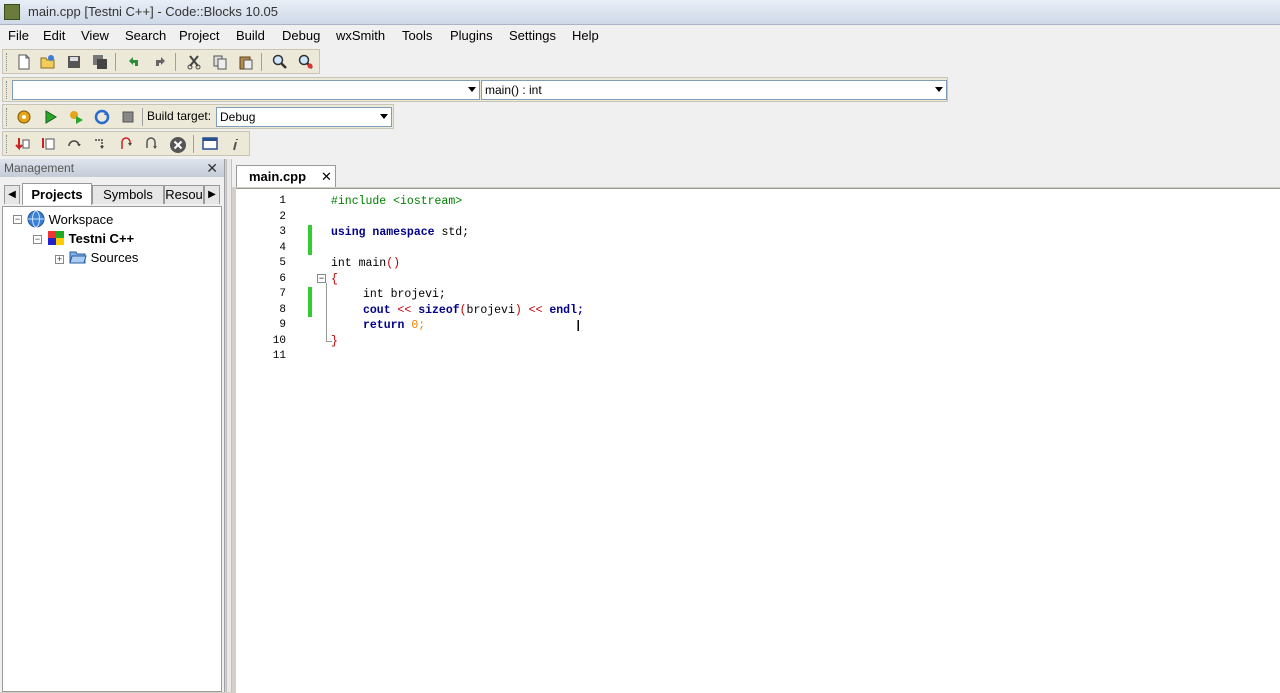 The image size is (1280, 693). What do you see at coordinates (184, 194) in the screenshot?
I see `tab-resources: Resou` at bounding box center [184, 194].